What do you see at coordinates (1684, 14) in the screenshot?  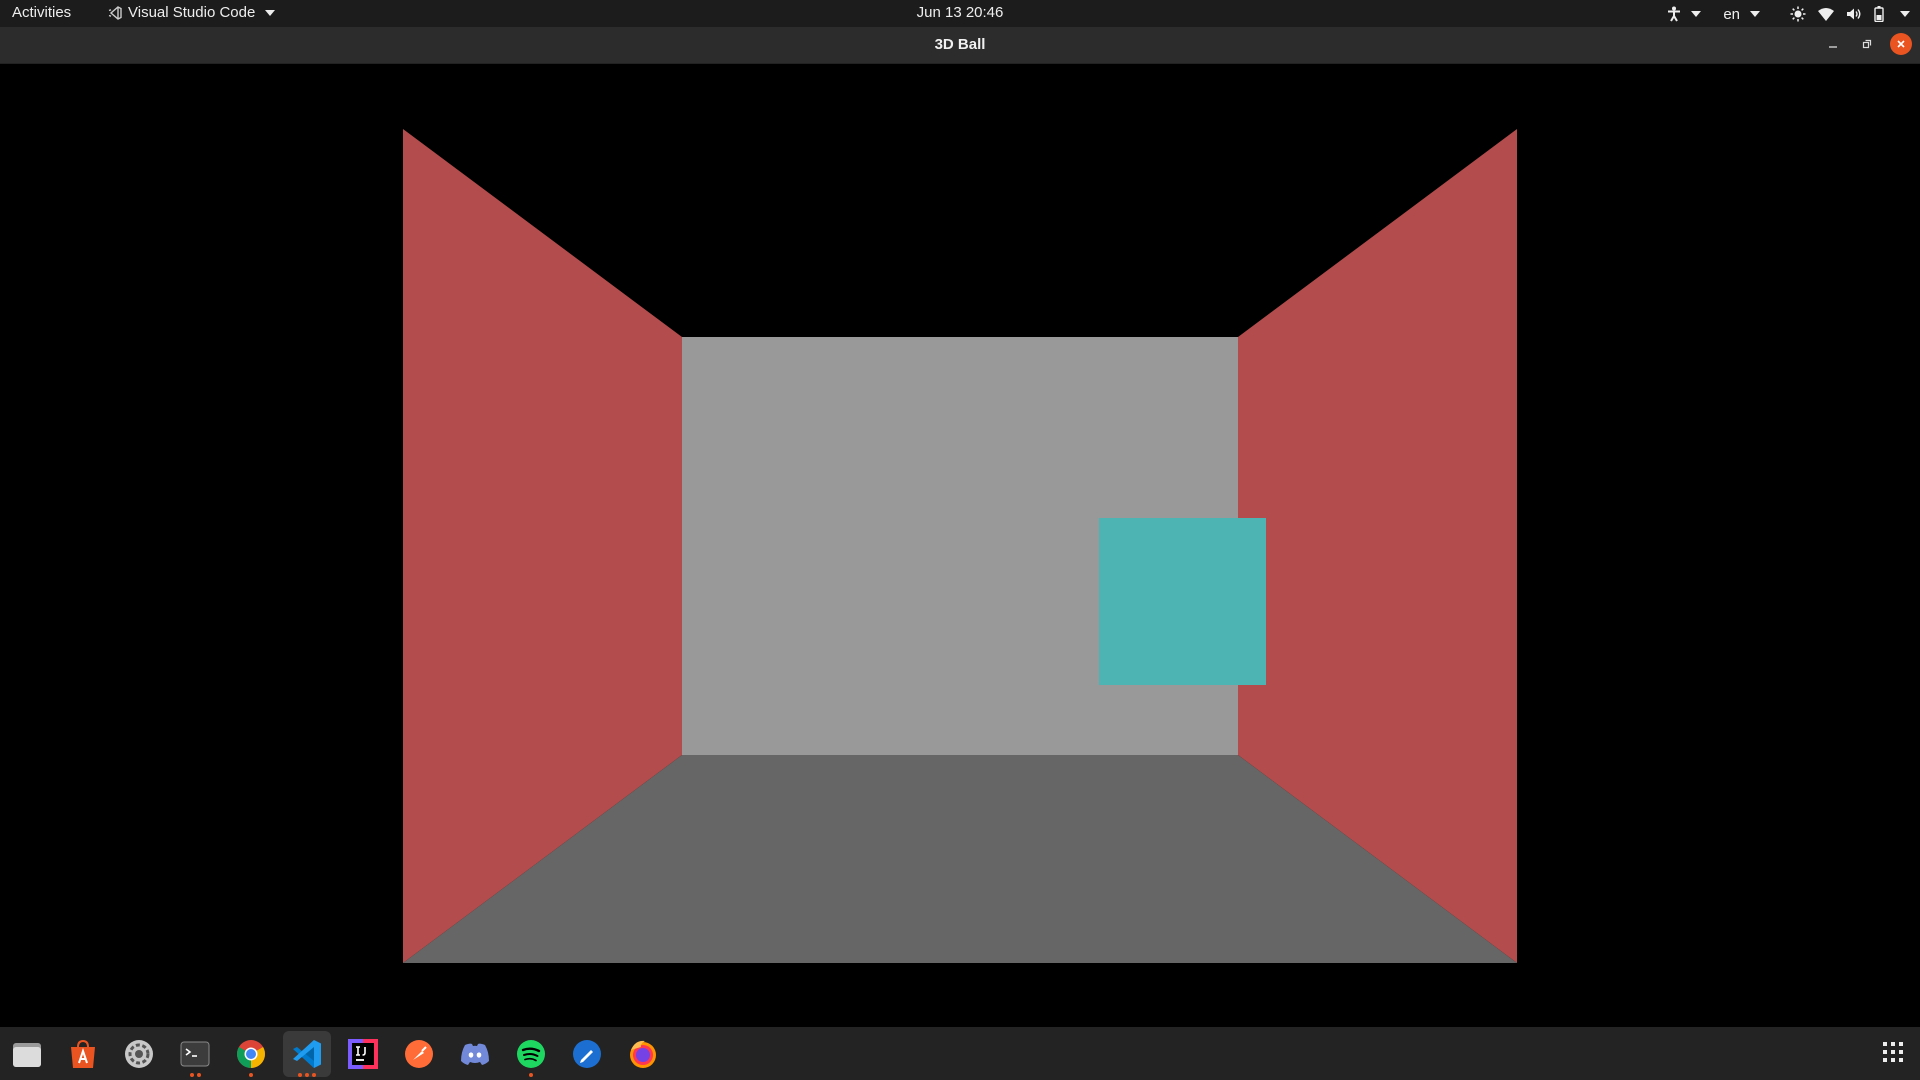 I see `accessibility-menu` at bounding box center [1684, 14].